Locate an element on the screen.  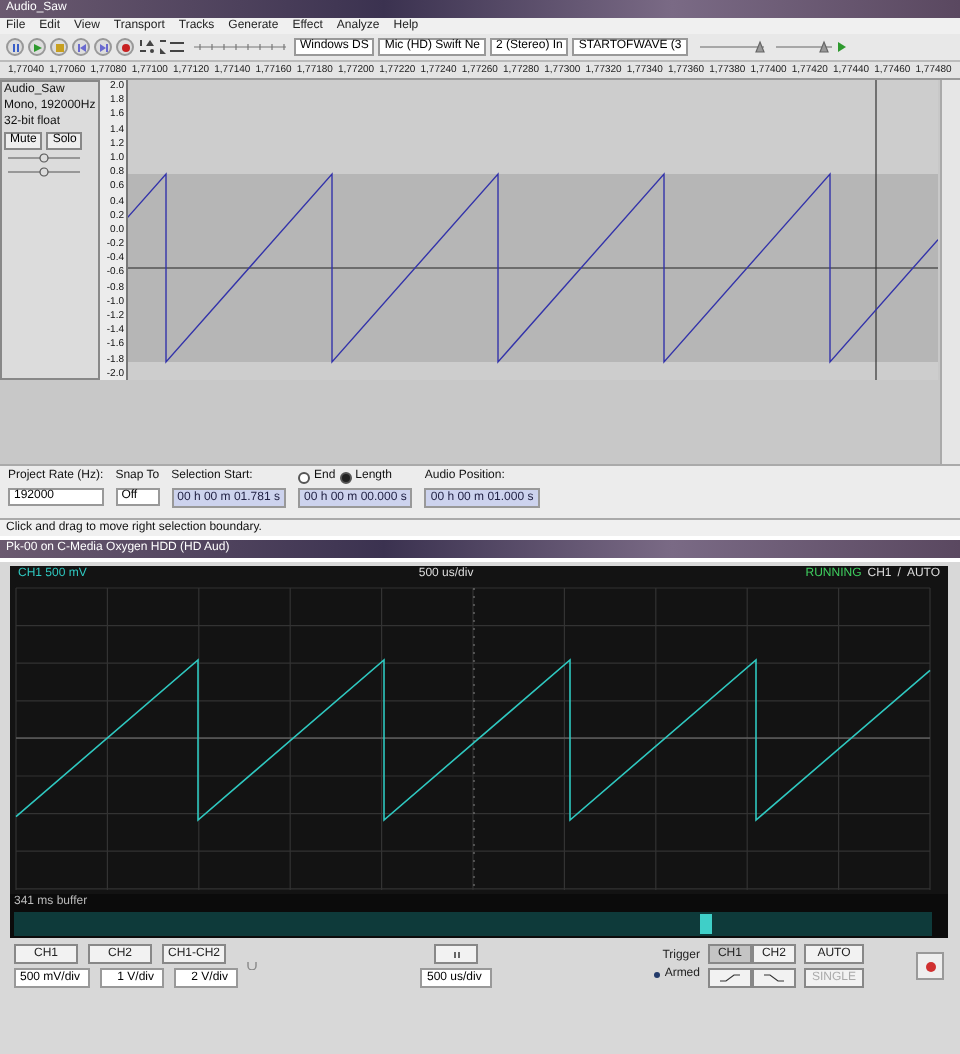
skip-start-button is located at coordinates (81, 47).